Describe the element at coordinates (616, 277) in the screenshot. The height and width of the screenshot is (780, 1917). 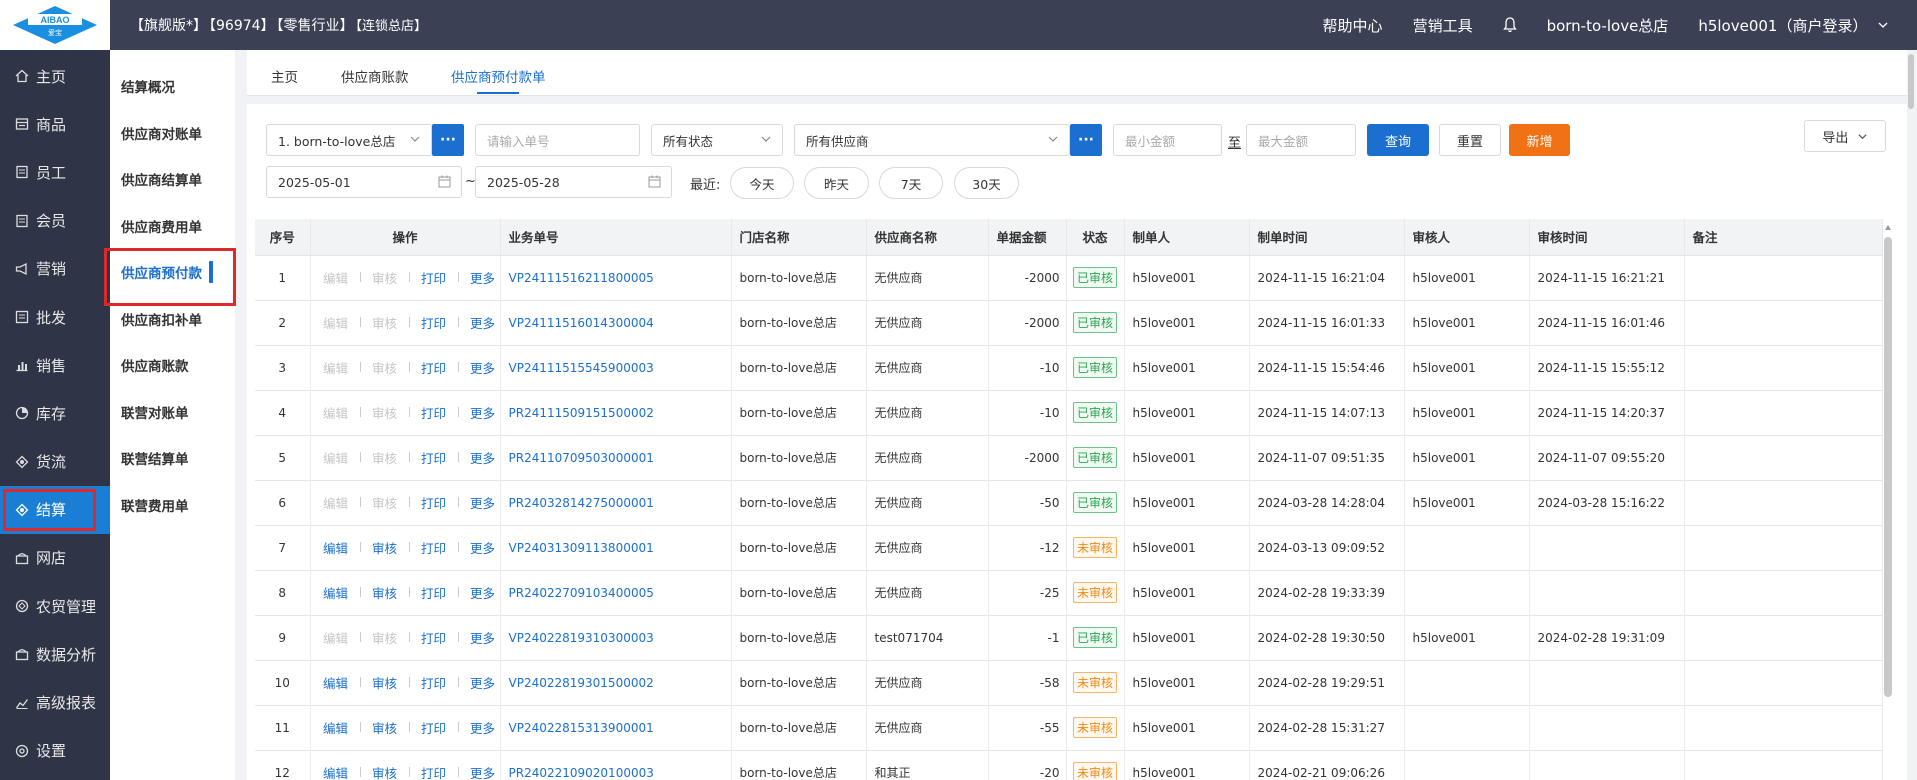
I see `cell-order-link: VP24111516211800005` at that location.